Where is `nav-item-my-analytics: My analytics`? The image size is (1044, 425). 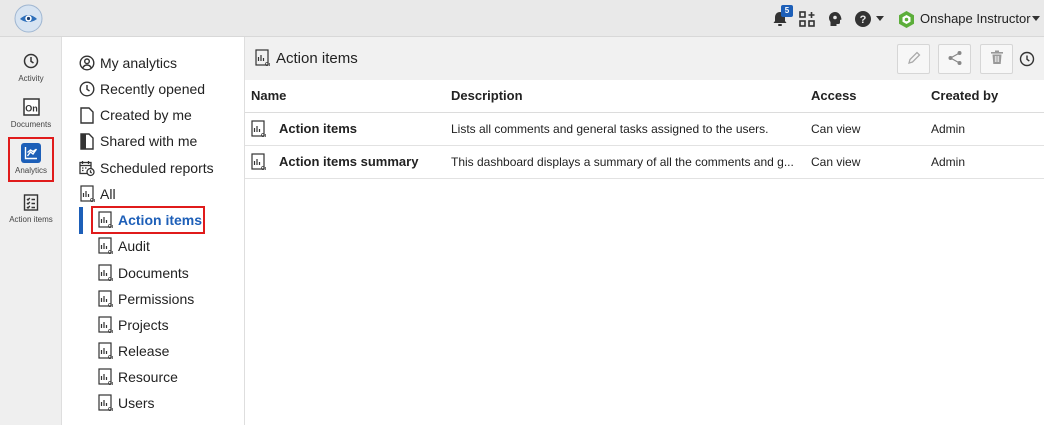
nav-item-my-analytics: My analytics is located at coordinates (128, 63).